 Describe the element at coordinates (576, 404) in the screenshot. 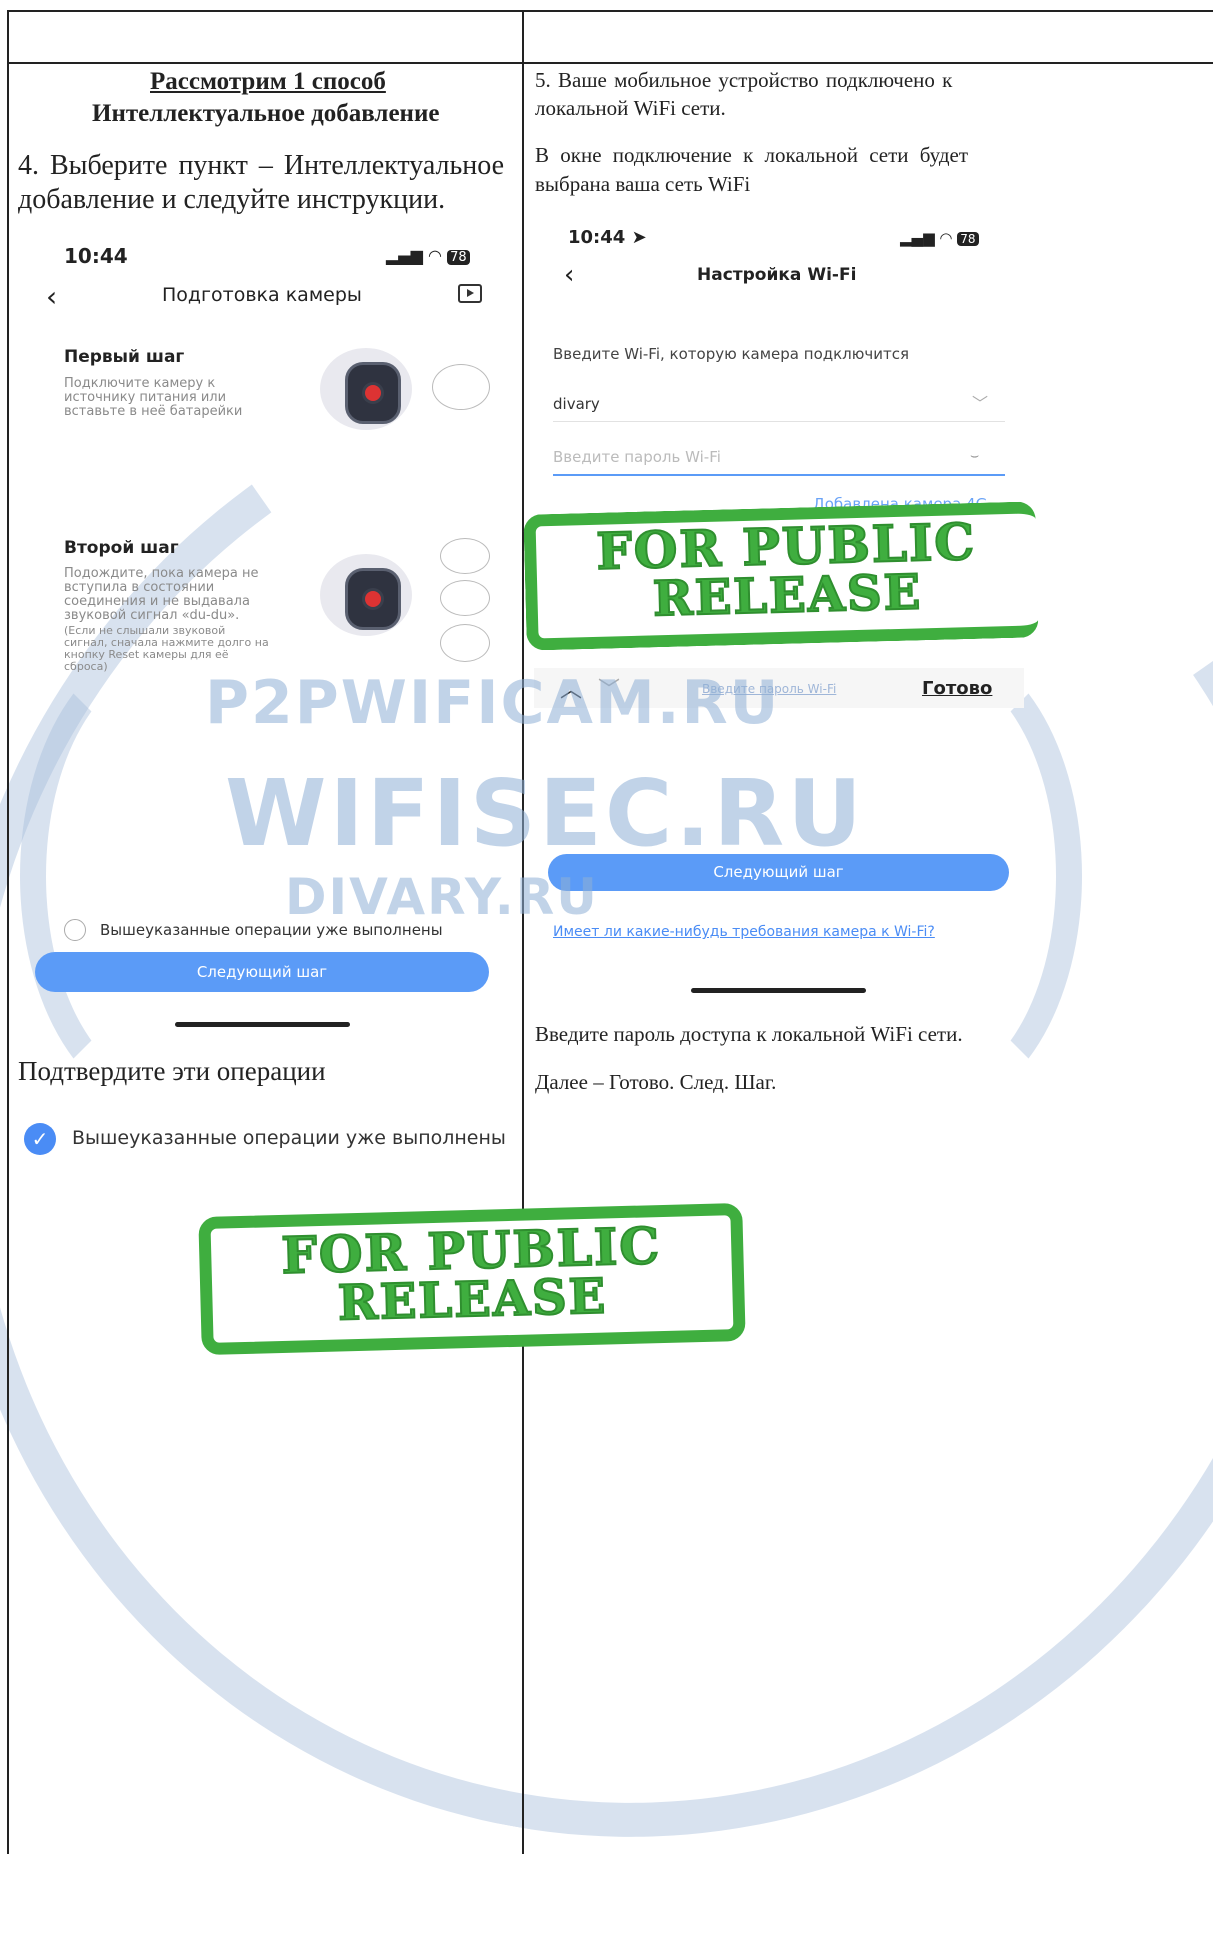

I see `ssid-field: divary` at that location.